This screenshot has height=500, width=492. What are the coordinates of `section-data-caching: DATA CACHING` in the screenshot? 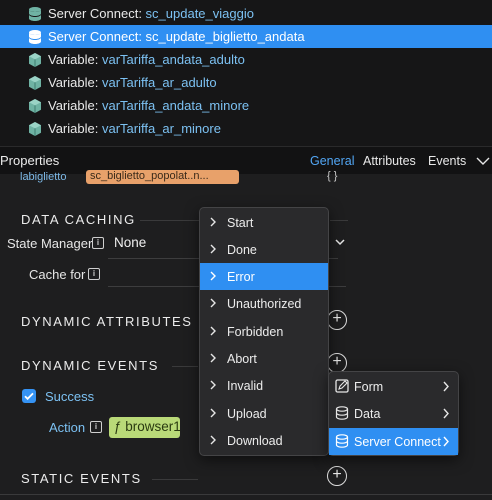 It's located at (78, 219).